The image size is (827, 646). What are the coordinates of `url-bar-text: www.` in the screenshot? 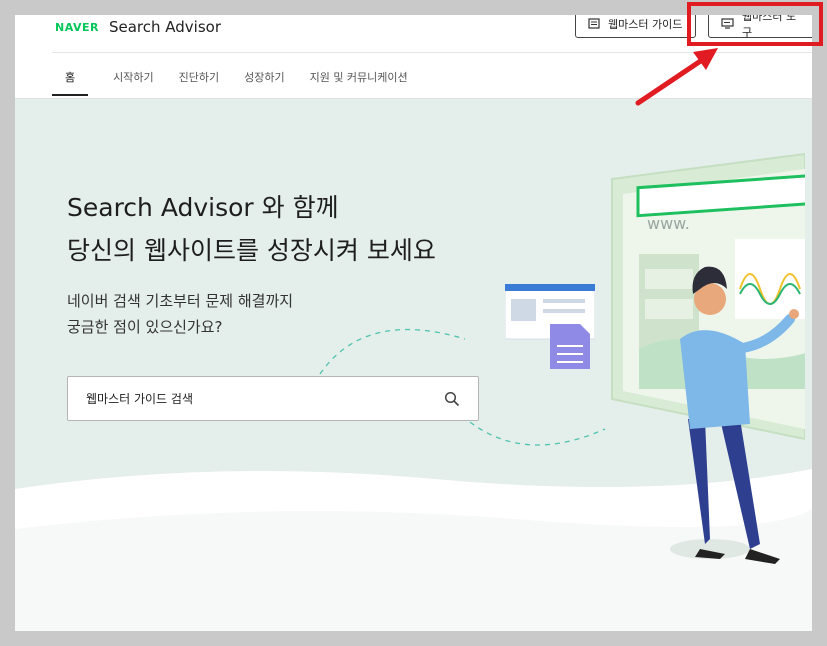 It's located at (668, 223).